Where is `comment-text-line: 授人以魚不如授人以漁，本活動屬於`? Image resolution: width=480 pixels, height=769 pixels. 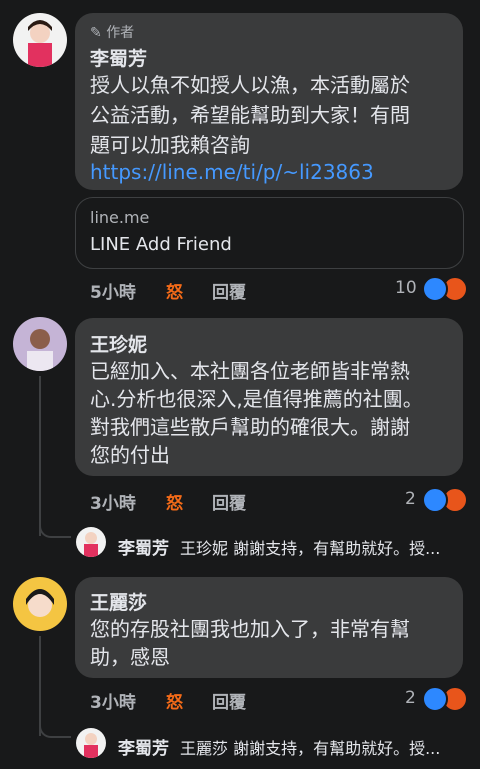
comment-text-line: 授人以魚不如授人以漁，本活動屬於 is located at coordinates (250, 85).